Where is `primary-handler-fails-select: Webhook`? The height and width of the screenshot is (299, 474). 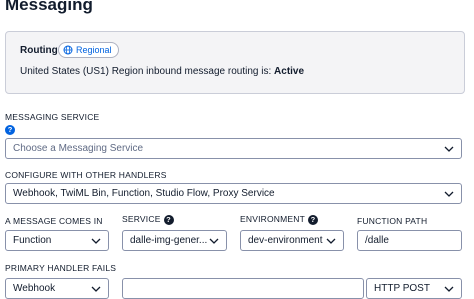
primary-handler-fails-select: Webhook is located at coordinates (57, 288).